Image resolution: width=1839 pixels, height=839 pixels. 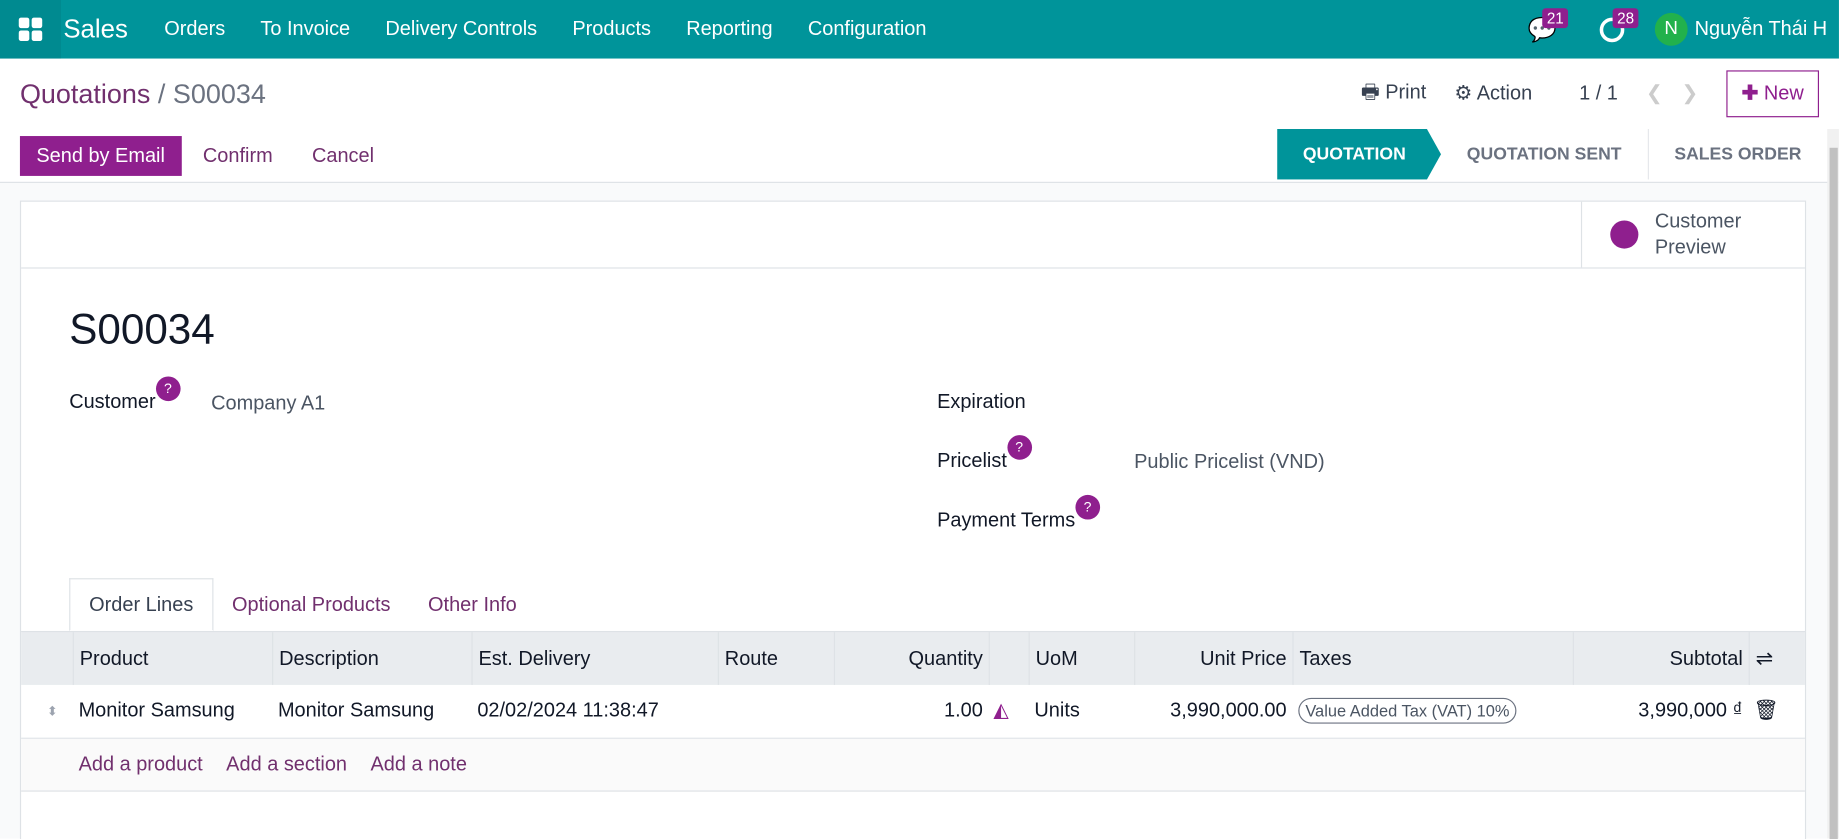 I want to click on chevron-right-icon: ❯, so click(x=1690, y=93).